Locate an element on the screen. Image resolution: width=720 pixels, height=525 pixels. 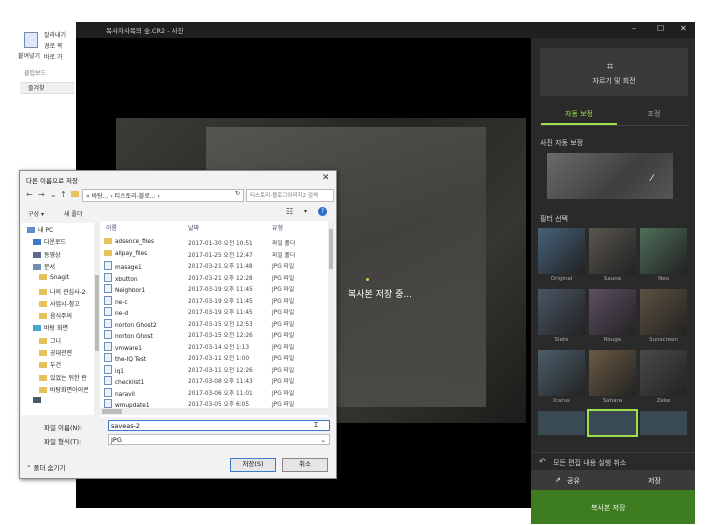
filter-label: Sunscreen is located at coordinates (663, 340).